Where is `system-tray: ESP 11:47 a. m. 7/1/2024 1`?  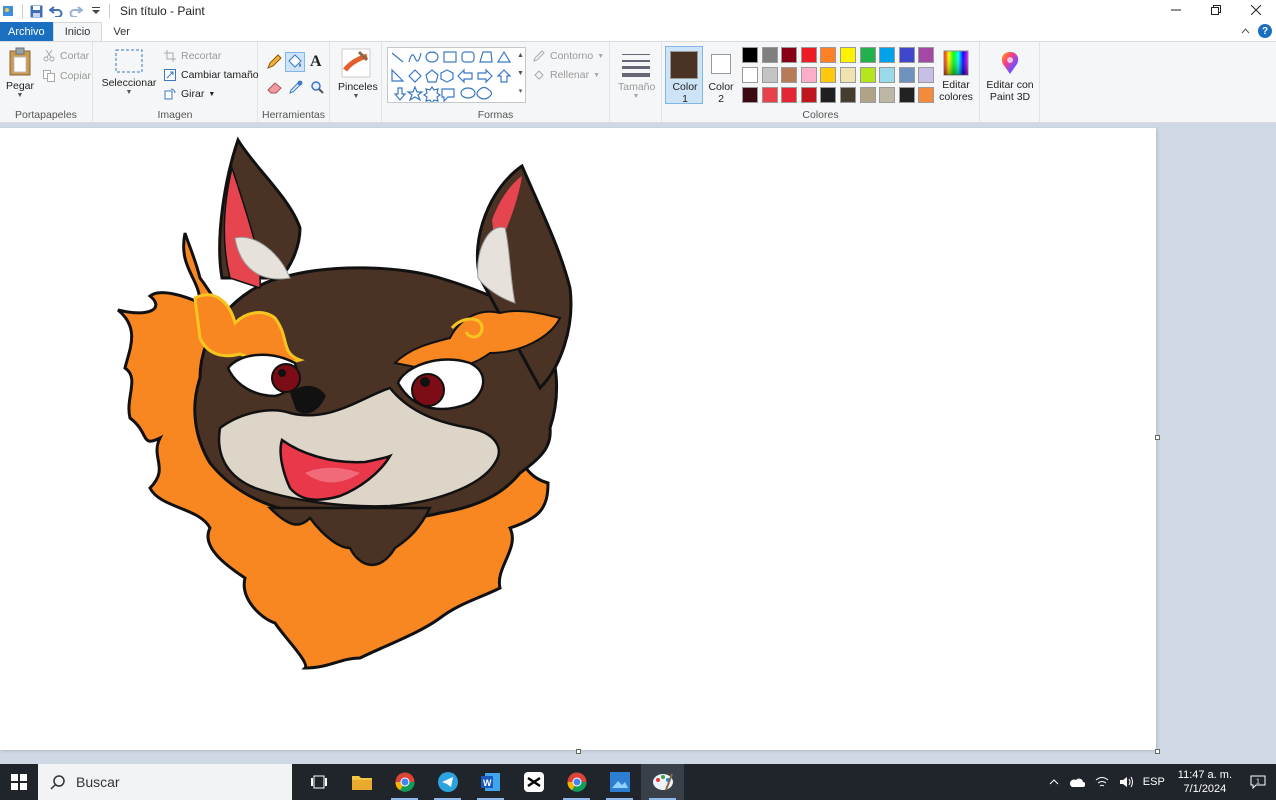 system-tray: ESP 11:47 a. m. 7/1/2024 1 is located at coordinates (1160, 782).